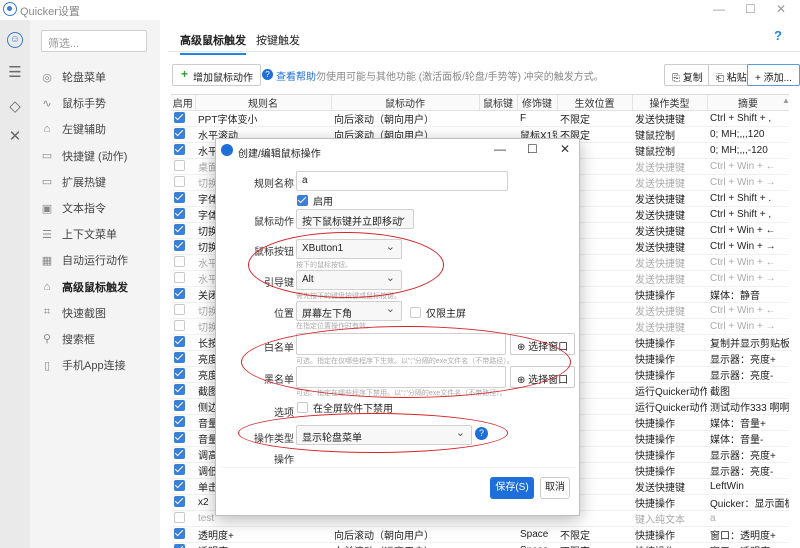 The image size is (800, 548). What do you see at coordinates (345, 407) in the screenshot?
I see `fullscreen-disable-checkbox: 在全屏软件下禁用` at bounding box center [345, 407].